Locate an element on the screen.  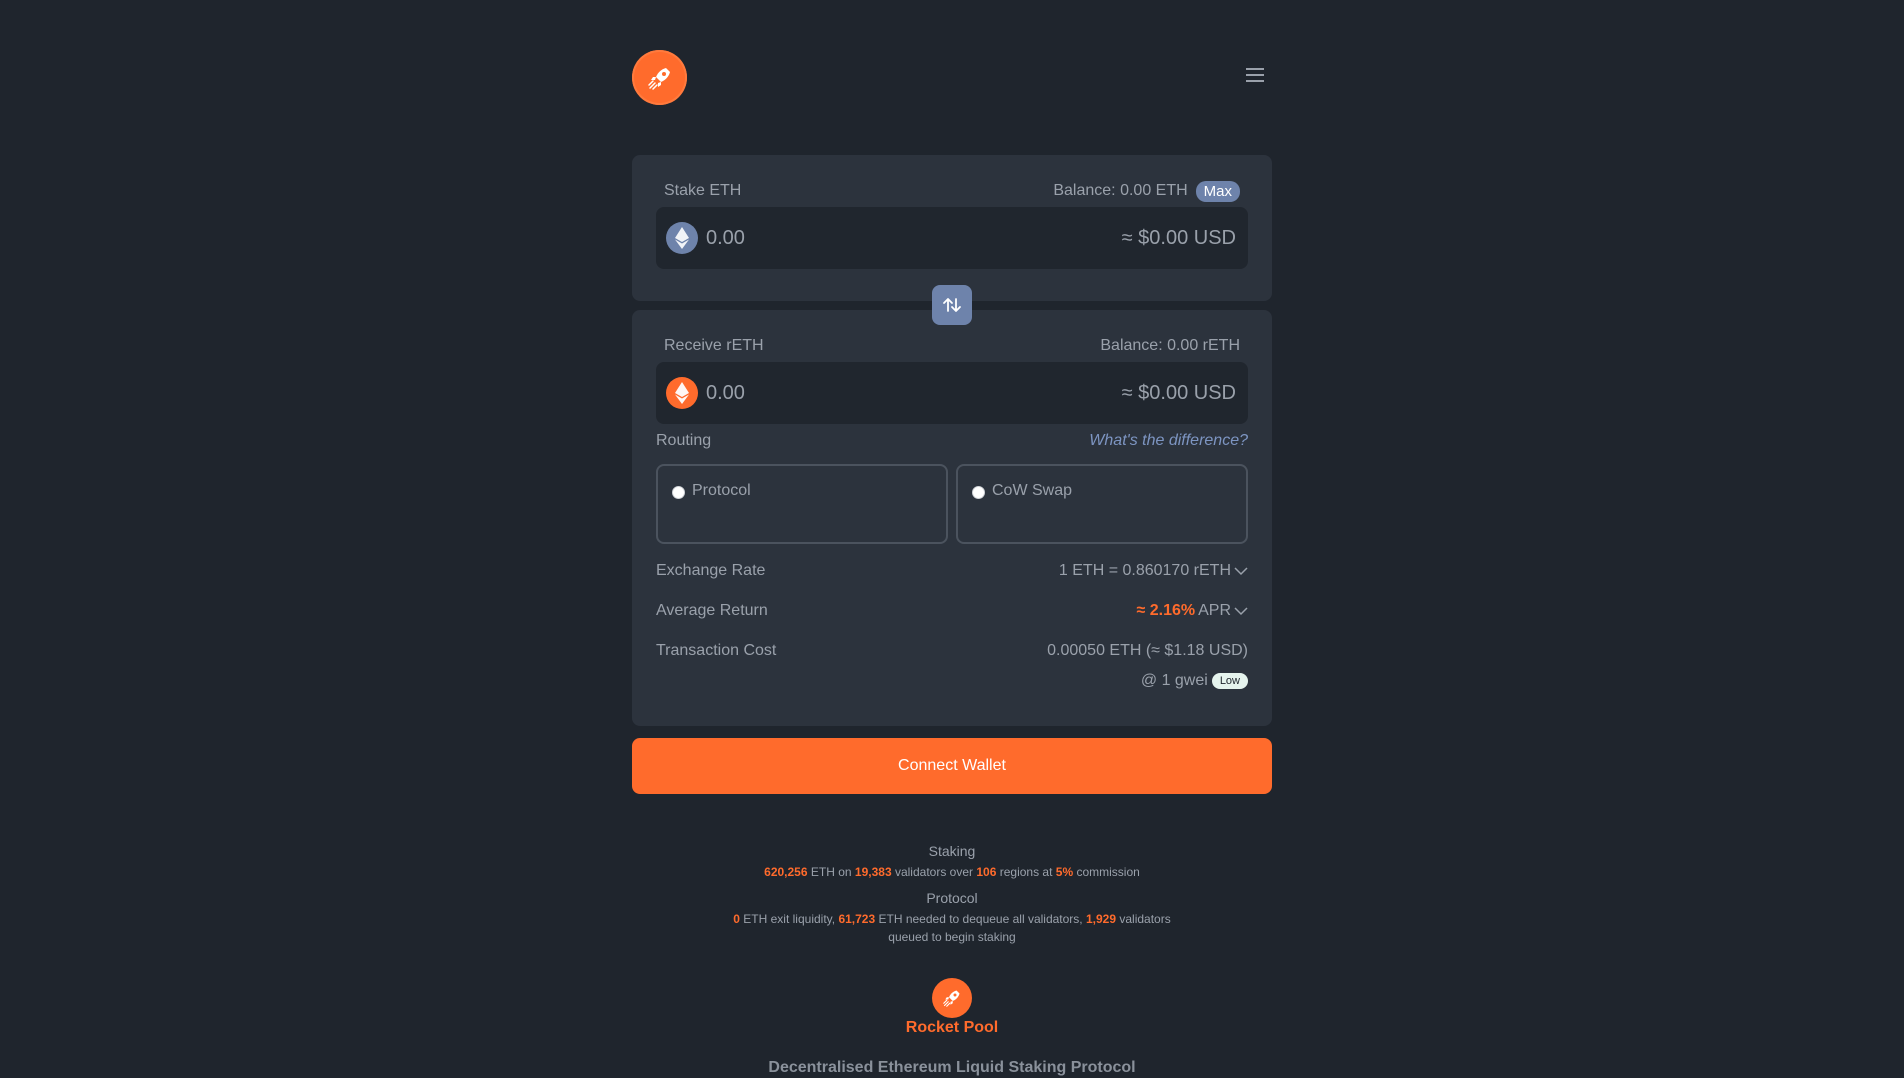
routing-difference-link: What's the difference? is located at coordinates (1168, 441).